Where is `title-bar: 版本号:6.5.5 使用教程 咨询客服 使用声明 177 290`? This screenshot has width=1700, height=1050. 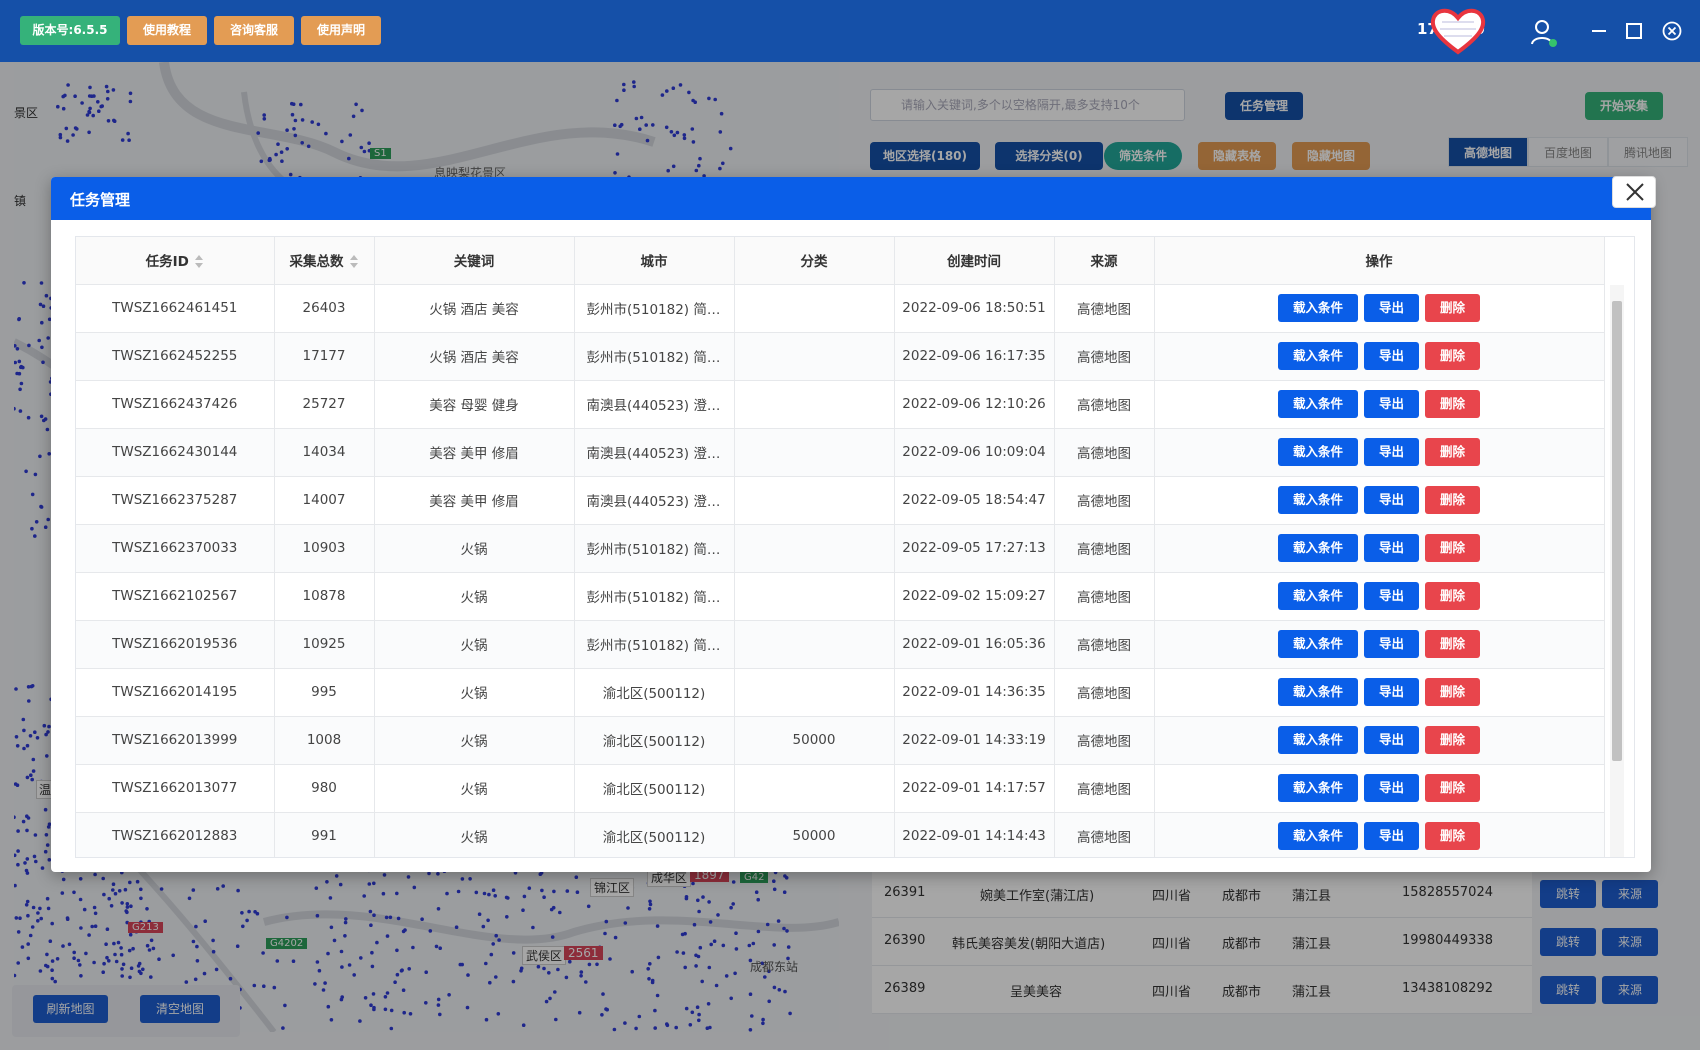
title-bar: 版本号:6.5.5 使用教程 咨询客服 使用声明 177 290 is located at coordinates (850, 31).